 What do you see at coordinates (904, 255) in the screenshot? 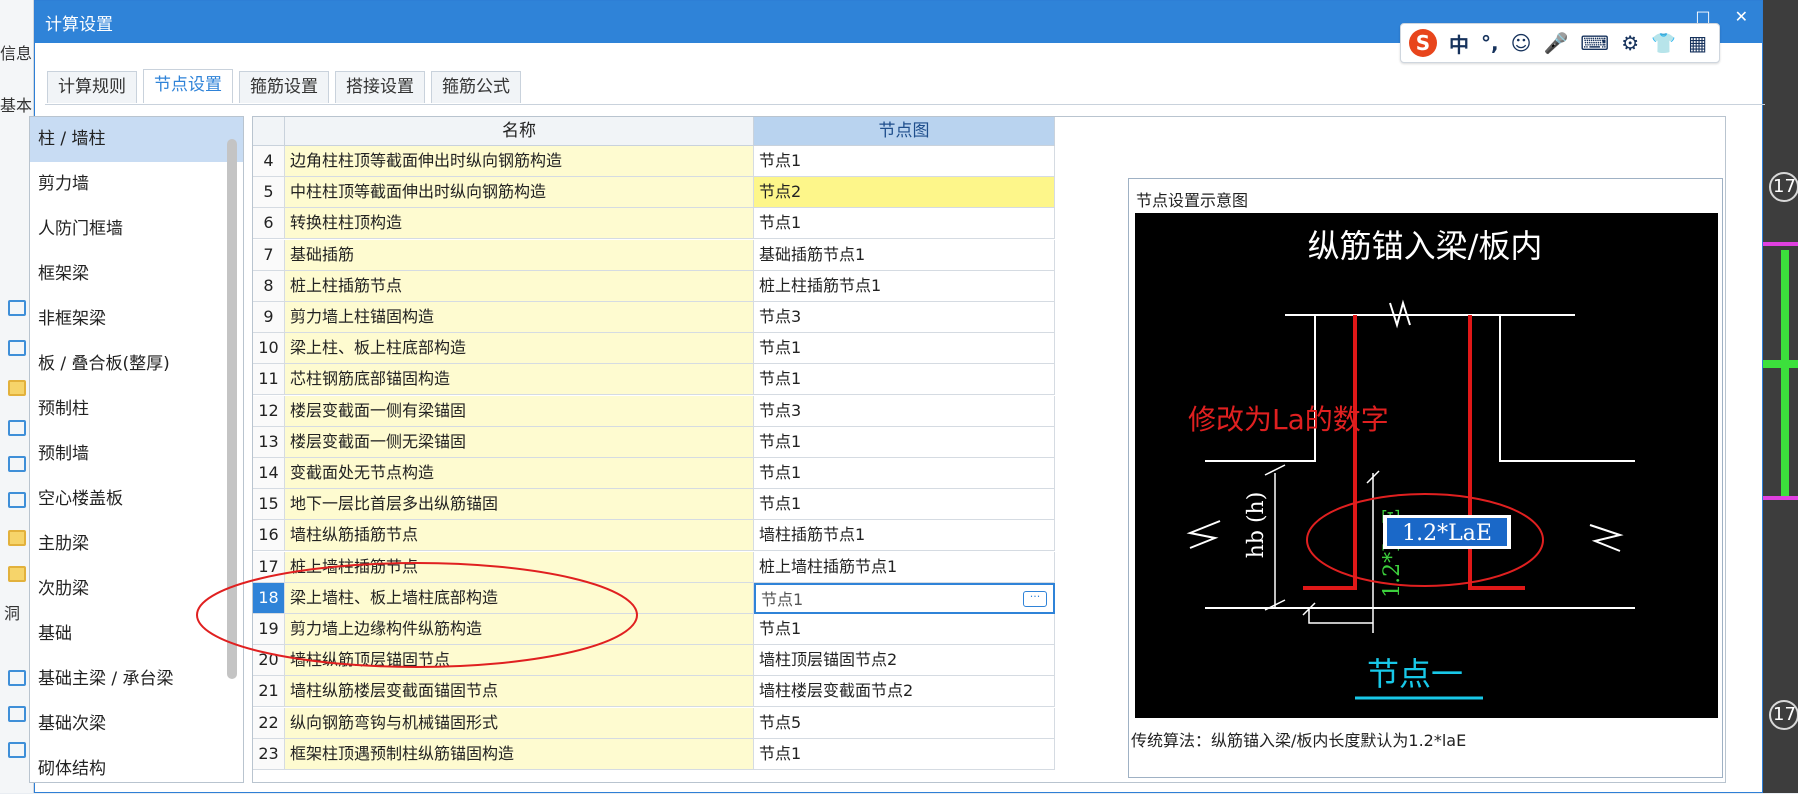
I see `row-node-cell: 基础插筋节点1` at bounding box center [904, 255].